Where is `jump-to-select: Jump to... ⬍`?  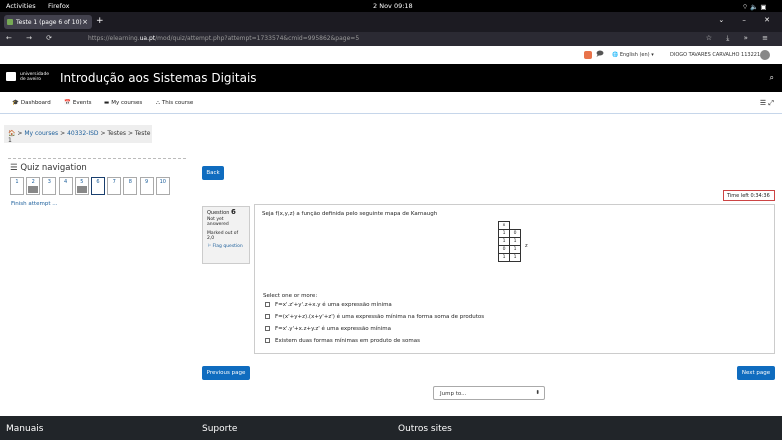
jump-to-select: Jump to... ⬍ is located at coordinates (489, 393).